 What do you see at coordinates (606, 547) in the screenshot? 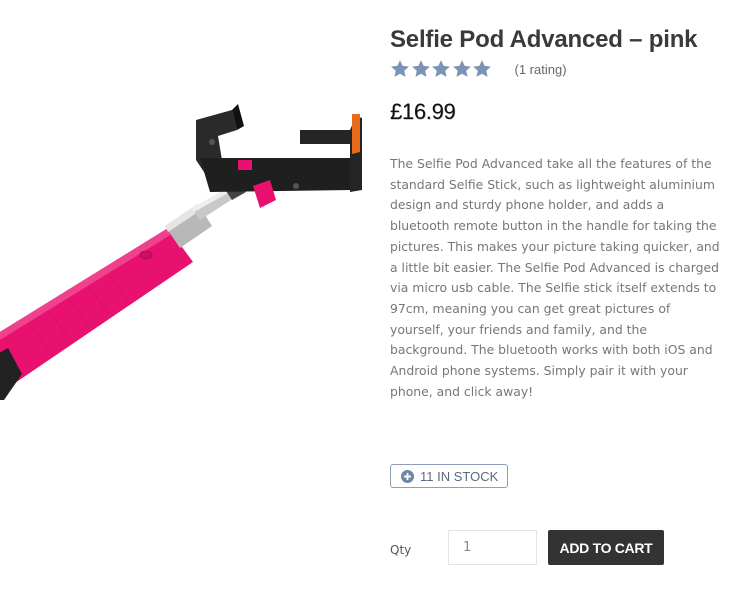
I see `add-to-cart-button: ADD TO CART` at bounding box center [606, 547].